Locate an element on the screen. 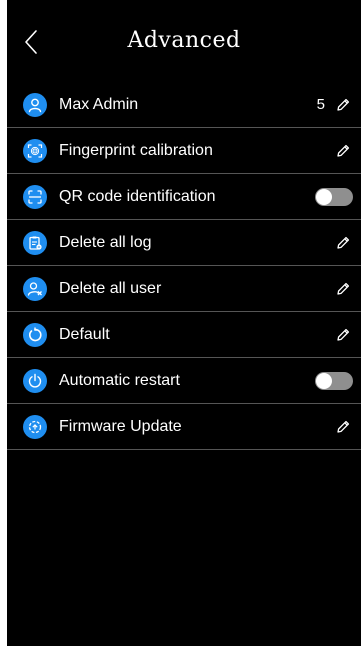 The height and width of the screenshot is (646, 361). fingerprint-icon is located at coordinates (35, 151).